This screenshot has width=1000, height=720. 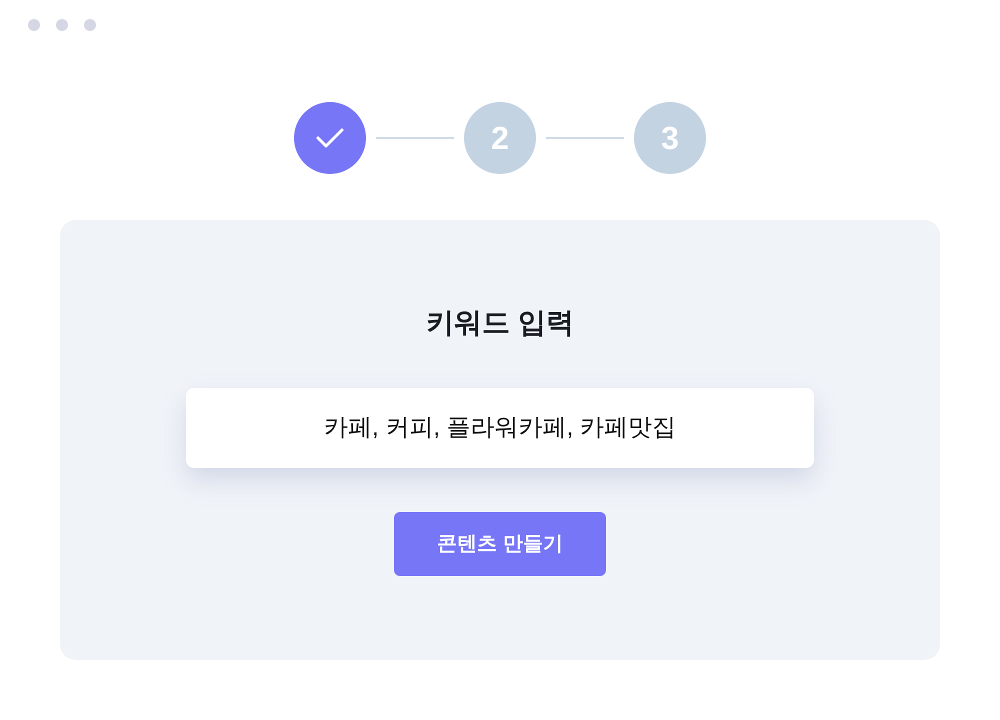 I want to click on step-number: 3, so click(x=670, y=138).